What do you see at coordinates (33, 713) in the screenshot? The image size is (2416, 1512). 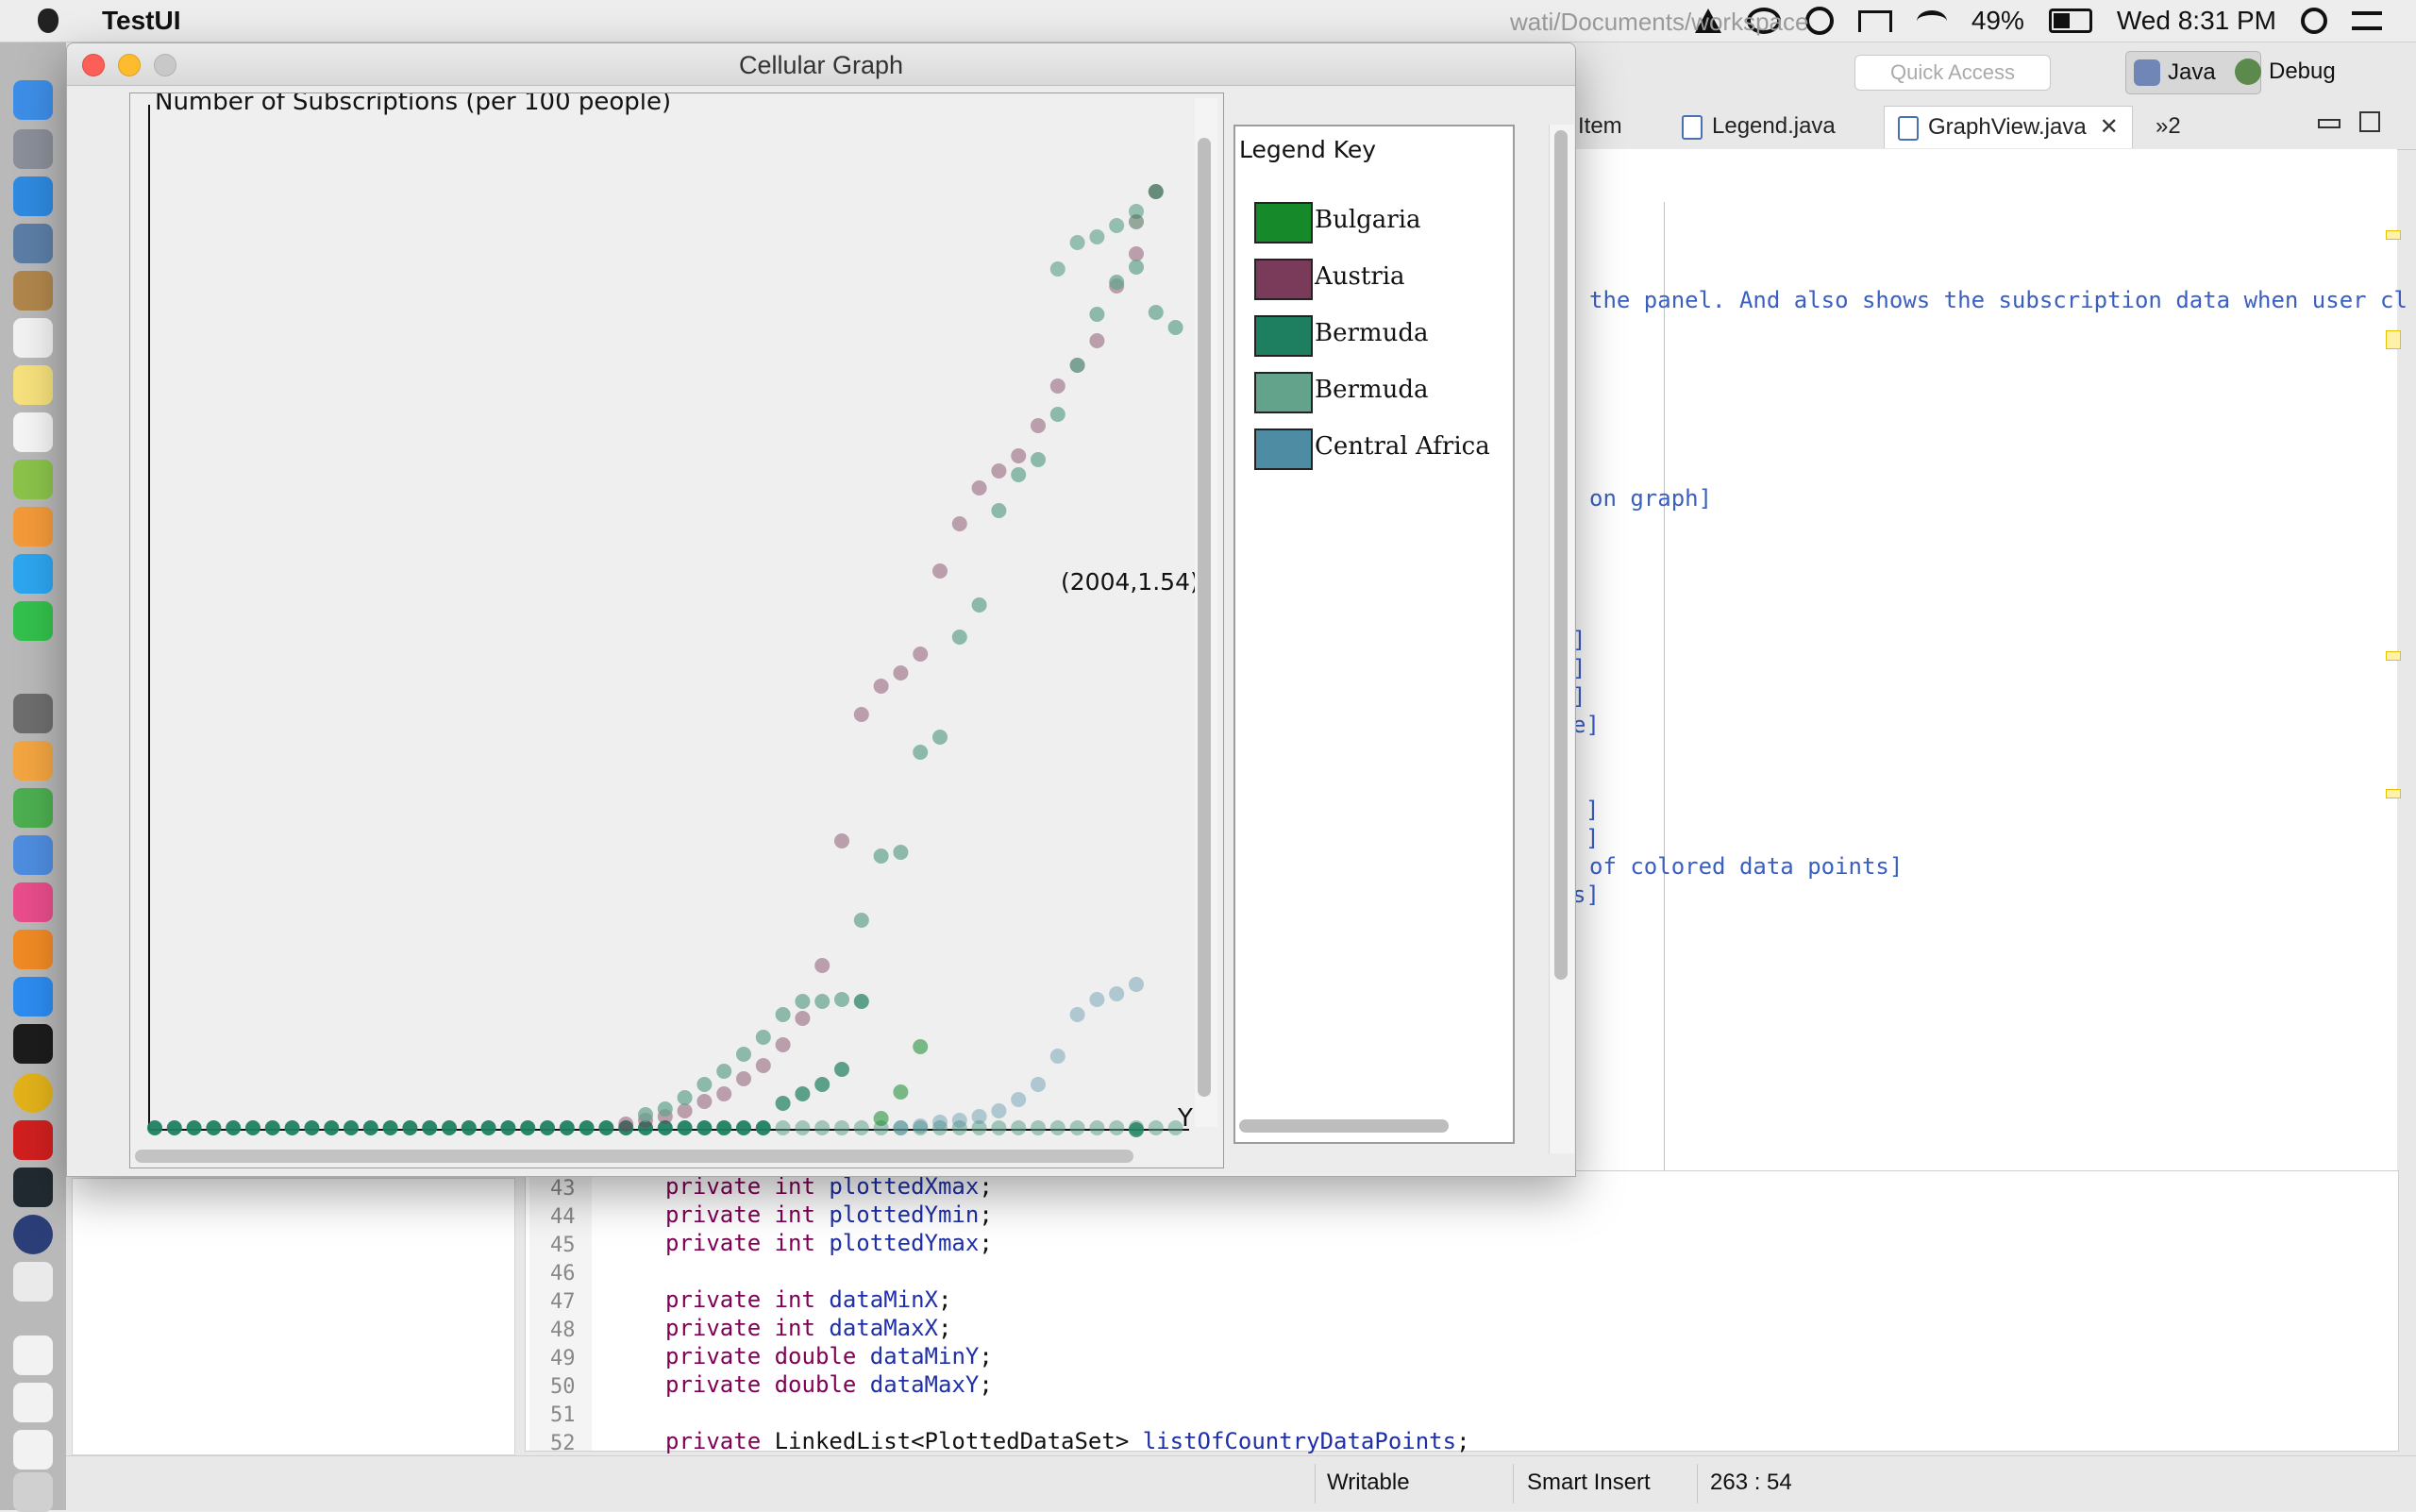 I see `system-preferences-icon` at bounding box center [33, 713].